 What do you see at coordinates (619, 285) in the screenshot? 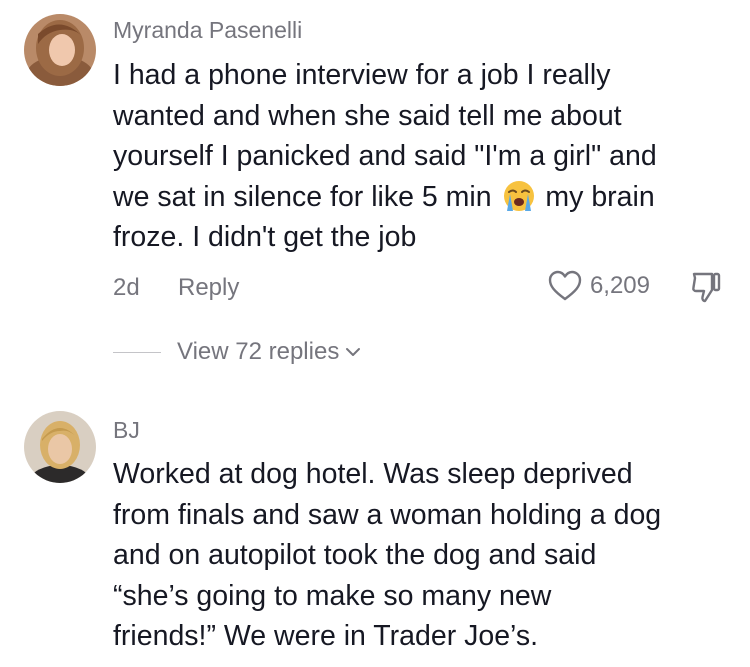
I see `like-count: 6,209` at bounding box center [619, 285].